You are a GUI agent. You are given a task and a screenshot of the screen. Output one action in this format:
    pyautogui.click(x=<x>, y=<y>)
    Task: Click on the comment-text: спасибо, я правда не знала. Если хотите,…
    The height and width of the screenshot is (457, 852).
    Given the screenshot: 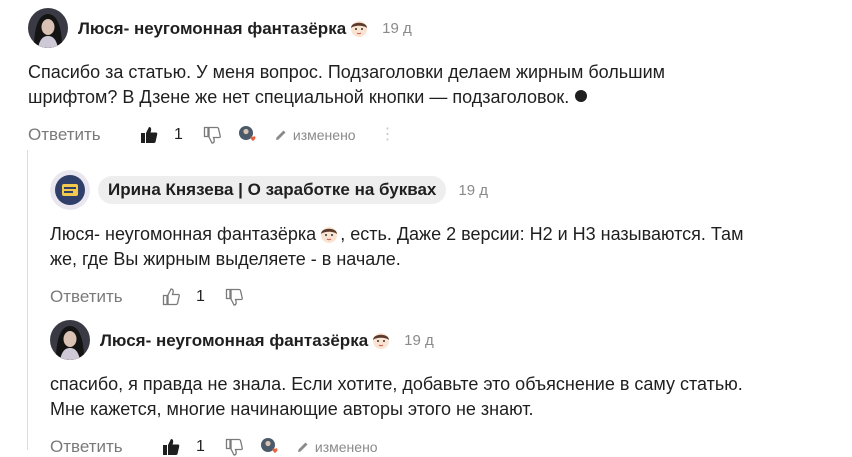 What is the action you would take?
    pyautogui.click(x=396, y=396)
    